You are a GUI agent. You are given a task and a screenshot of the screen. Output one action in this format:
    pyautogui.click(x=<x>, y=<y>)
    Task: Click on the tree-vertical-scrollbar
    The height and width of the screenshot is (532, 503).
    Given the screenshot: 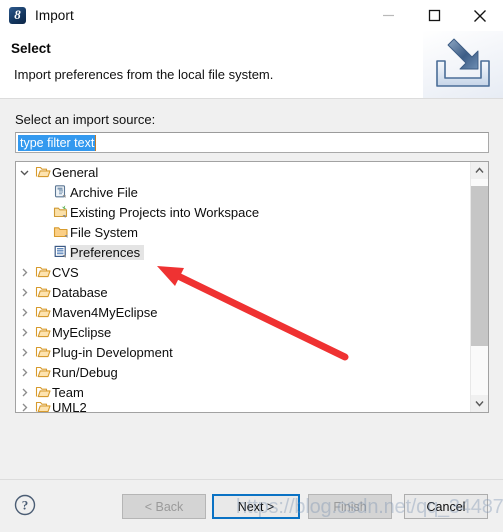 What is the action you would take?
    pyautogui.click(x=479, y=287)
    